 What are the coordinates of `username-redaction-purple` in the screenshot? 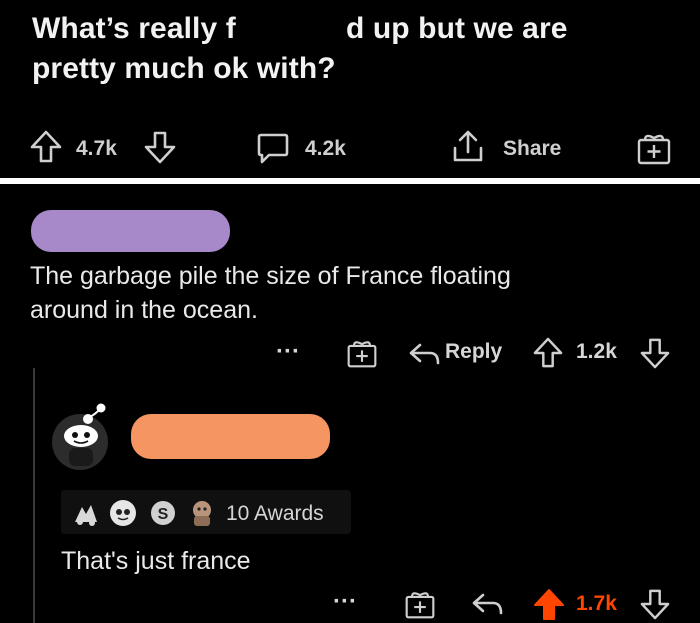 It's located at (130, 231).